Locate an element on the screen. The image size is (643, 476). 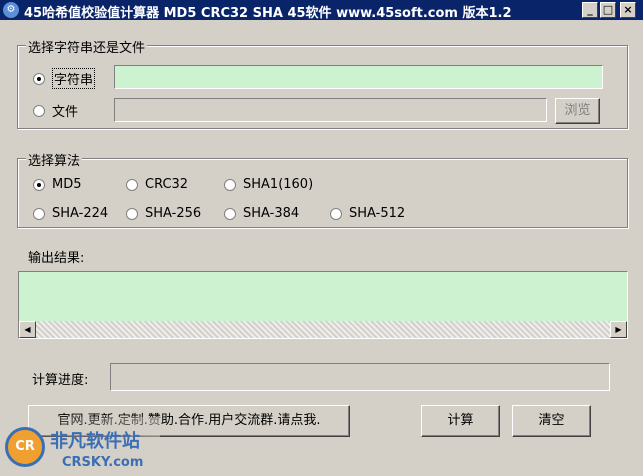
horizontal-scrollbar: ◀ ▶ is located at coordinates (323, 329).